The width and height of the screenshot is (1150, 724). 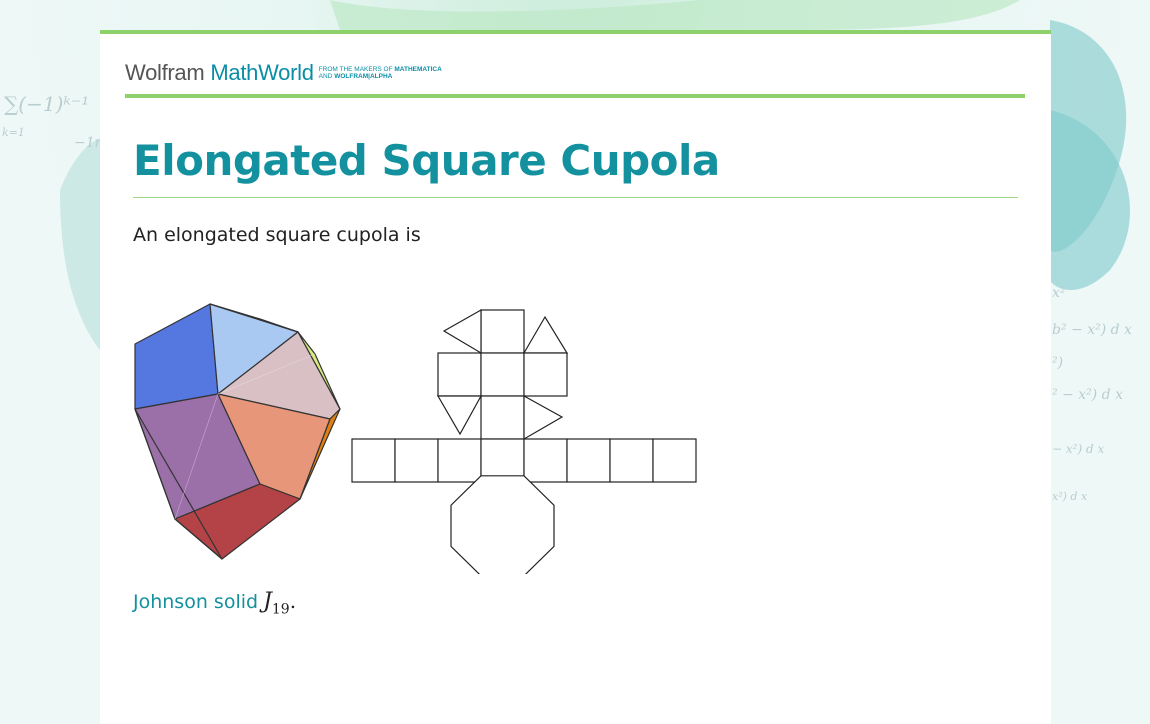 I want to click on bg-formula-r3: ²), so click(x=1058, y=363).